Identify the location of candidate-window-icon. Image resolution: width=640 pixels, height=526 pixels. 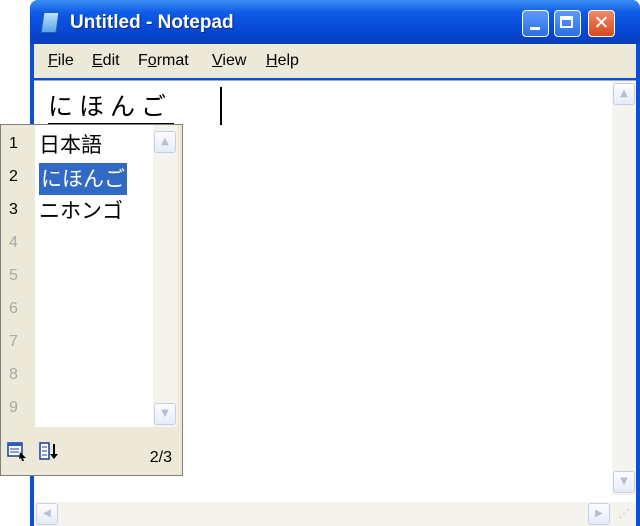
(17, 451).